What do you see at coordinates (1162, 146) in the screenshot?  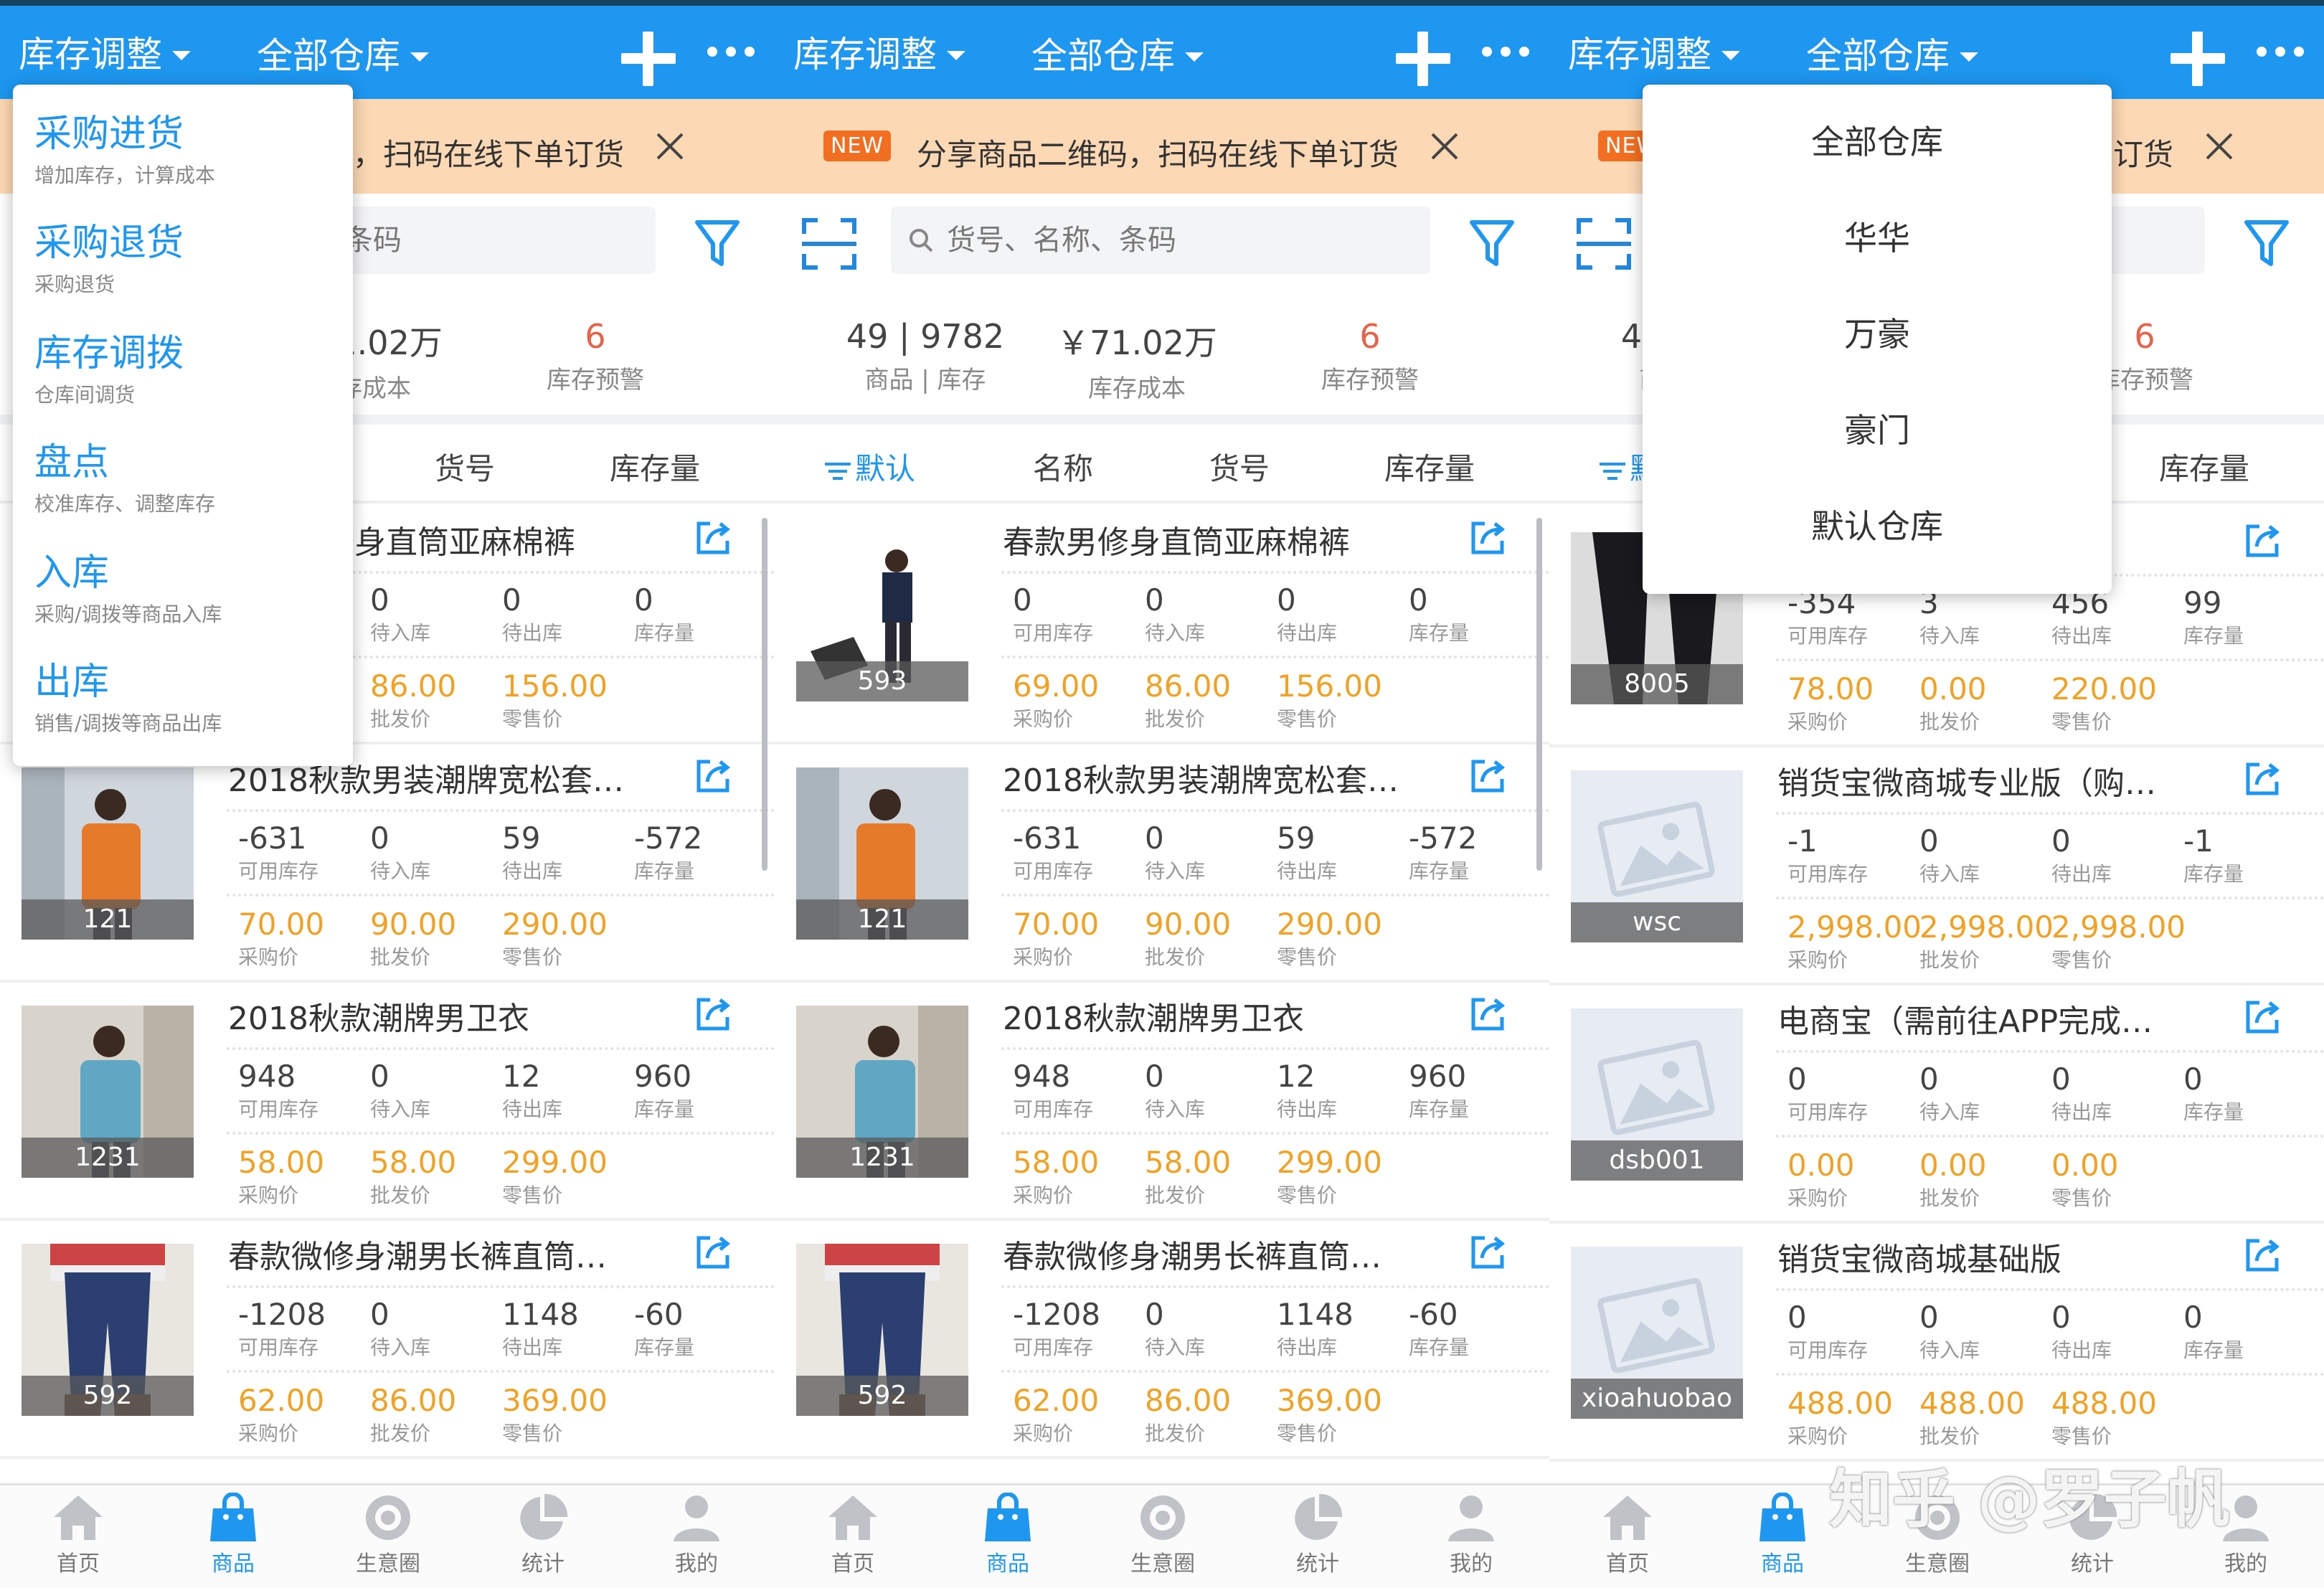 I see `promo-banner: NEW 分享商品二维码，扫码在线下单订货` at bounding box center [1162, 146].